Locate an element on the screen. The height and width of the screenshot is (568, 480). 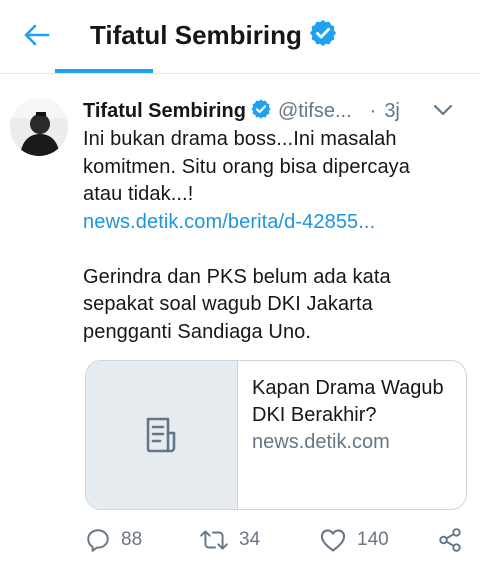
share-icon is located at coordinates (450, 540).